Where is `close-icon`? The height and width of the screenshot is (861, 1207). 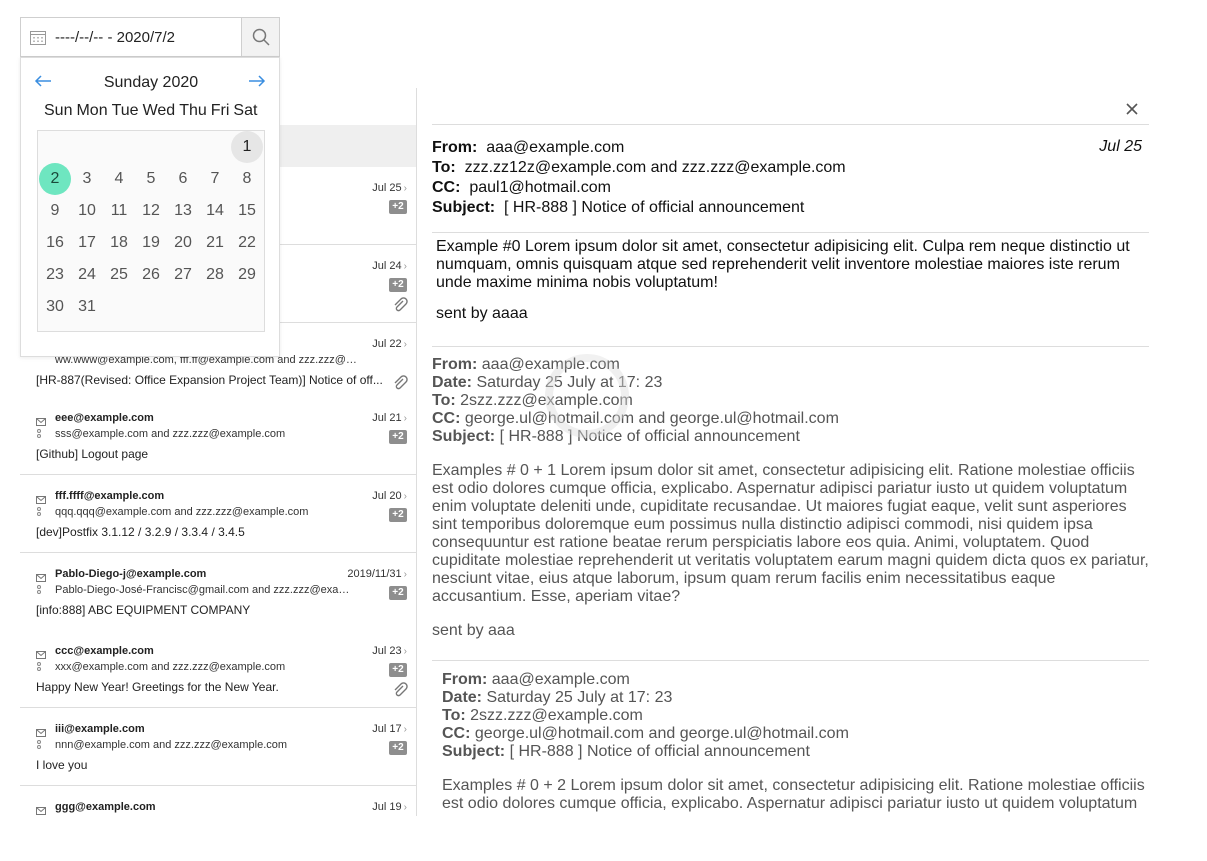
close-icon is located at coordinates (1132, 109).